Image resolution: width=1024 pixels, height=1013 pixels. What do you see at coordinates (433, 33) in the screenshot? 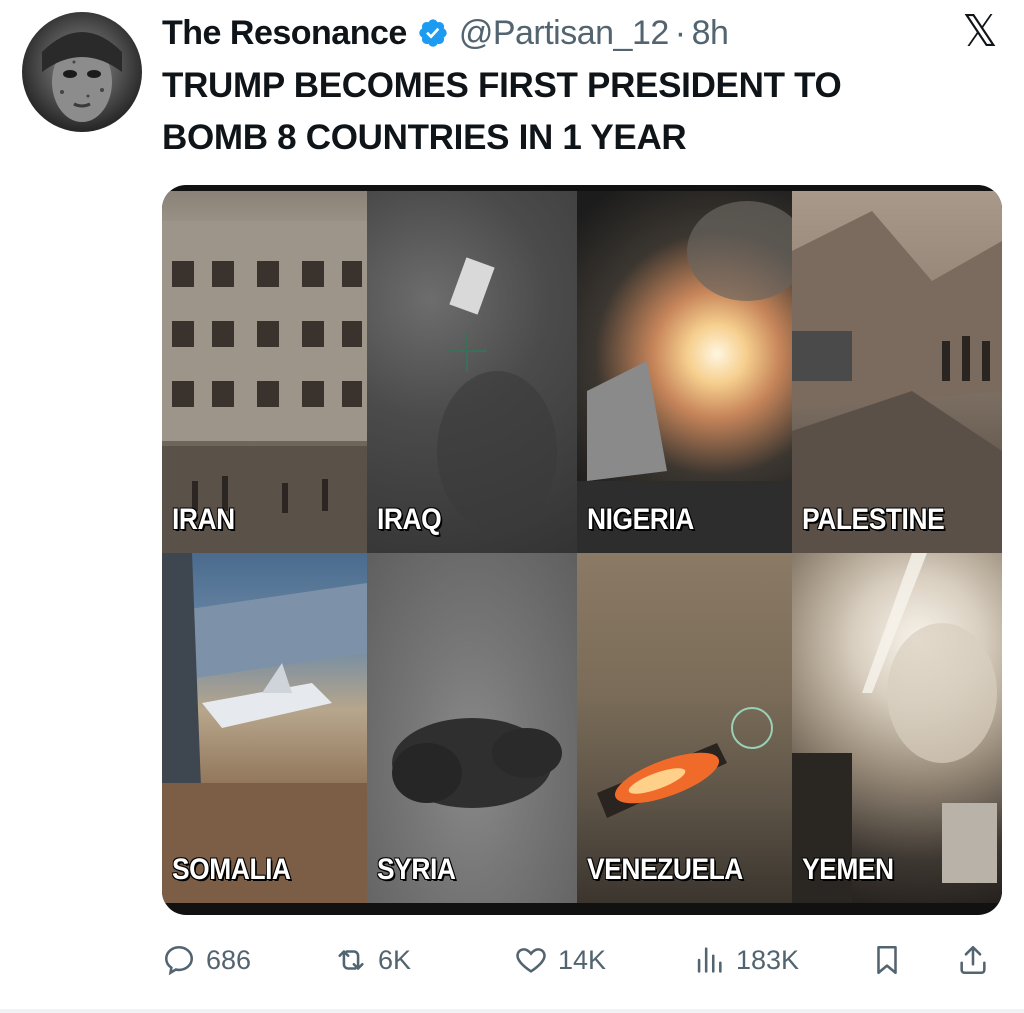
I see `verified-badge-icon` at bounding box center [433, 33].